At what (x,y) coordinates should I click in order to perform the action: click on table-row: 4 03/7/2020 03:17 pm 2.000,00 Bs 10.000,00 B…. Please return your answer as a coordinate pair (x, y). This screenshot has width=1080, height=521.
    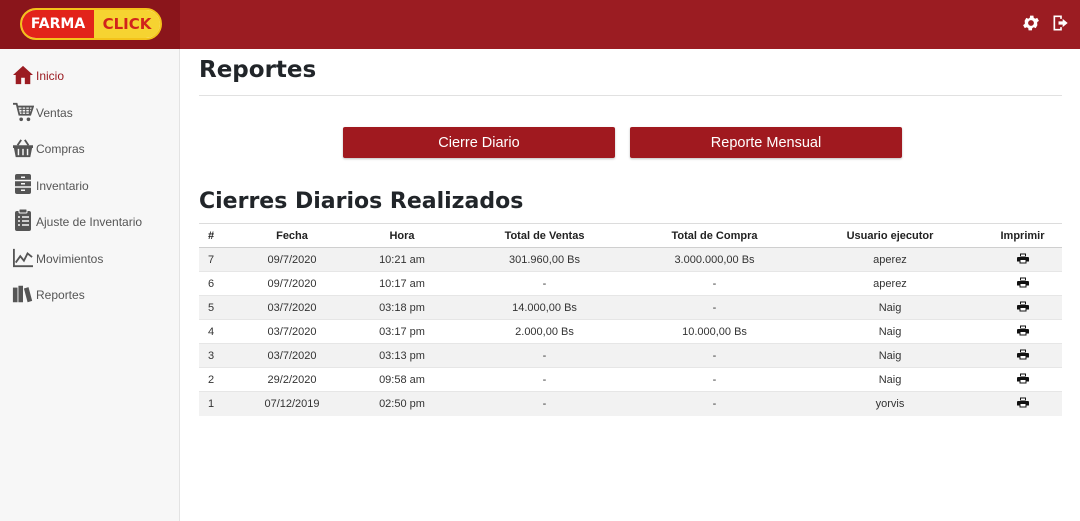
    Looking at the image, I should click on (630, 331).